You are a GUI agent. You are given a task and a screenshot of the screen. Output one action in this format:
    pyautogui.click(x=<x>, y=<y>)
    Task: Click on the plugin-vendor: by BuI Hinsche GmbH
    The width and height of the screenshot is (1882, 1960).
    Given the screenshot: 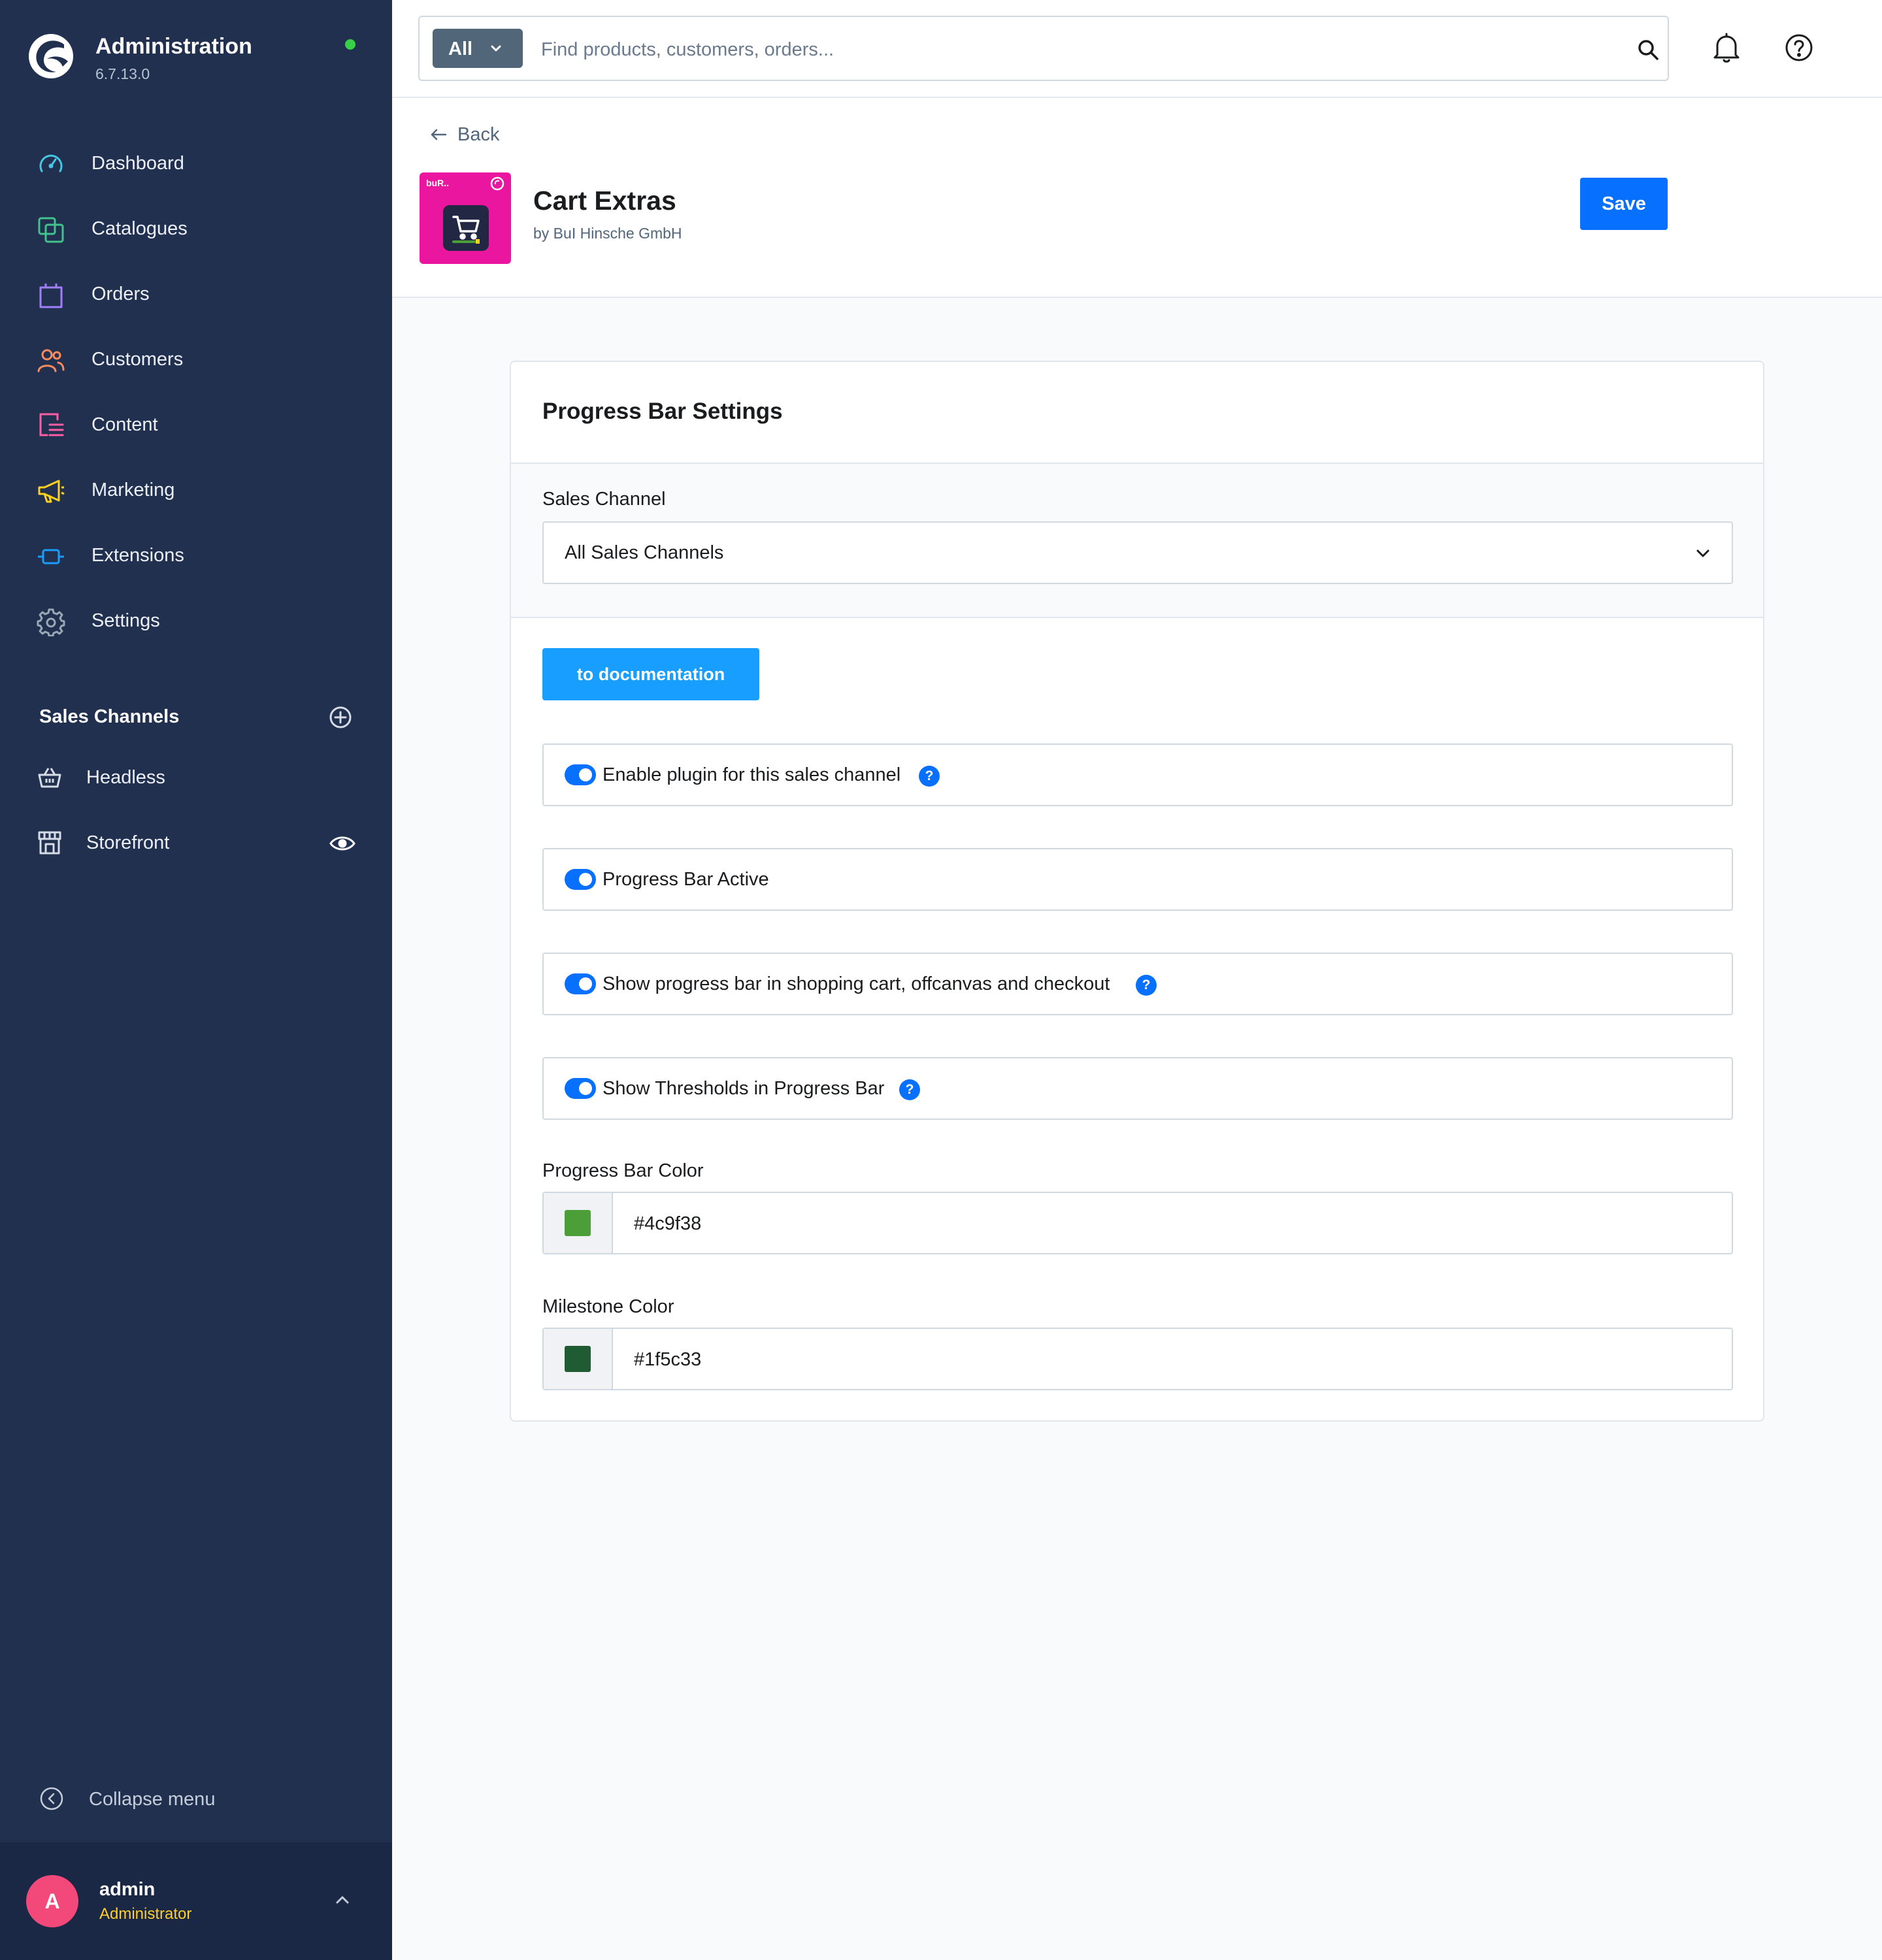 What is the action you would take?
    pyautogui.click(x=607, y=233)
    